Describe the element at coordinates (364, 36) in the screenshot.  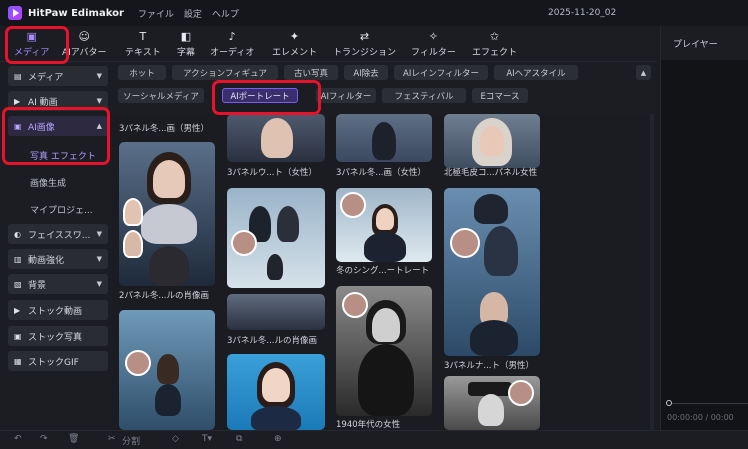
I see `transition-icon: ⇄` at that location.